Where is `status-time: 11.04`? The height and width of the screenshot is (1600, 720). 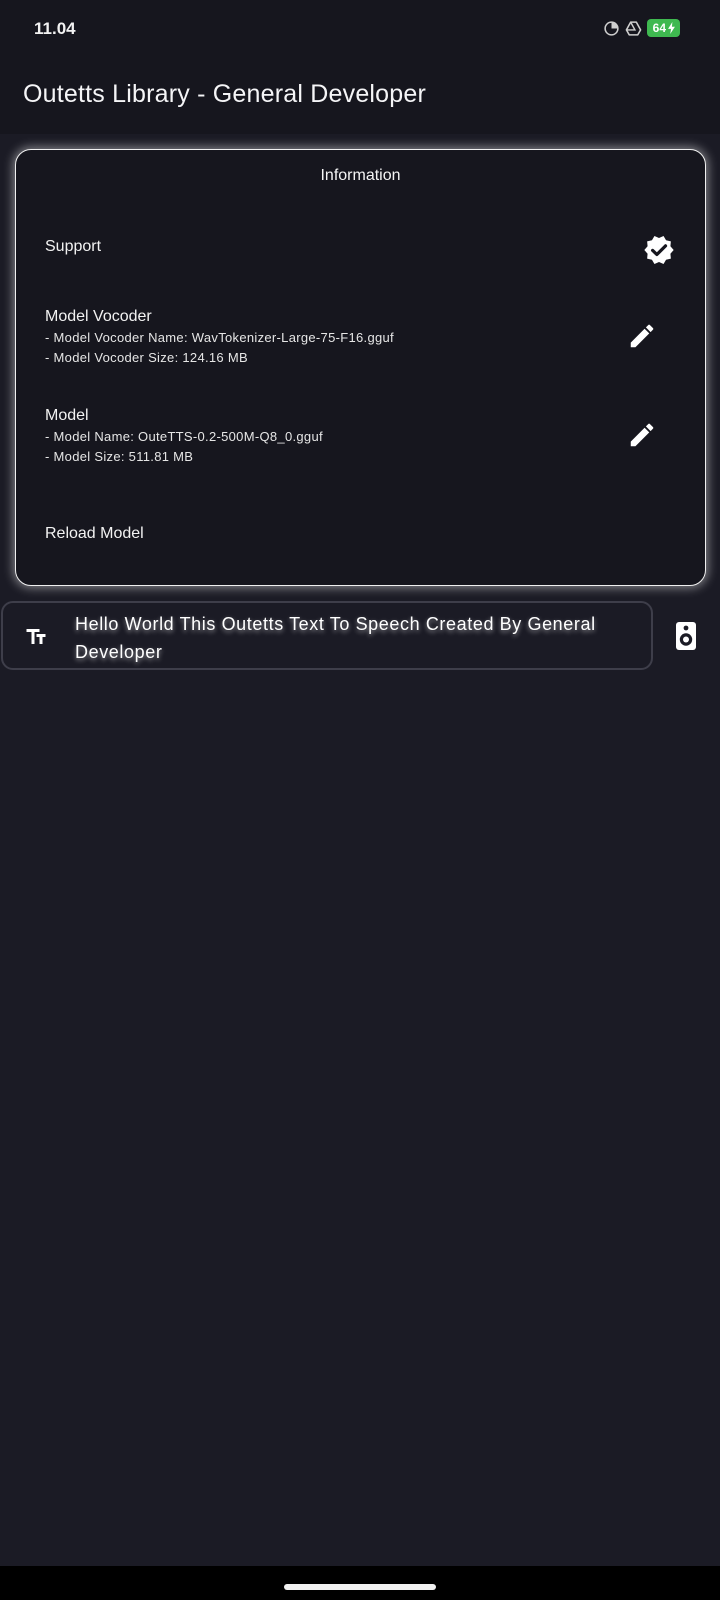
status-time: 11.04 is located at coordinates (55, 28).